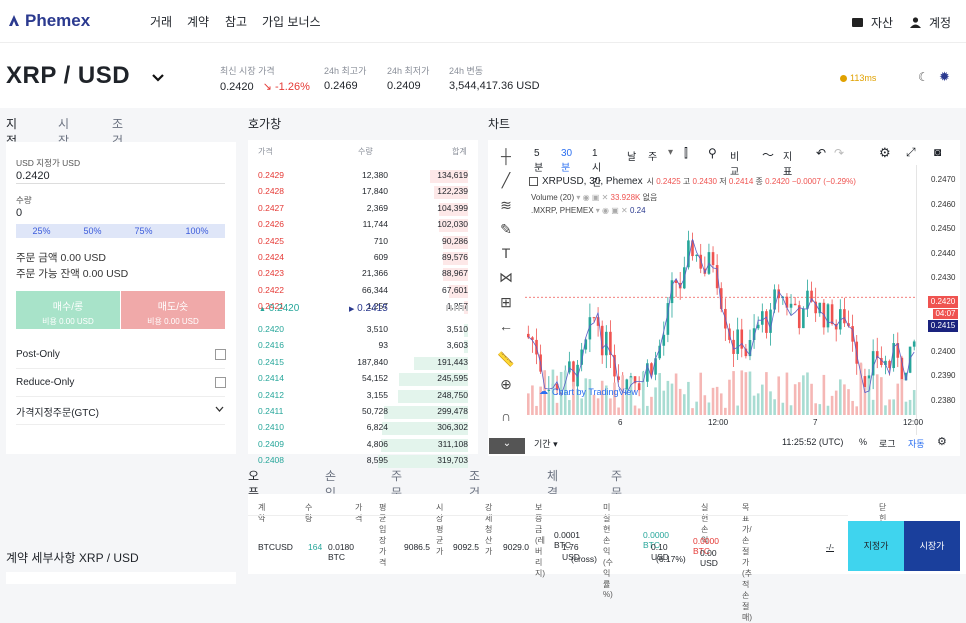  I want to click on interval-day: 날, so click(631, 155).